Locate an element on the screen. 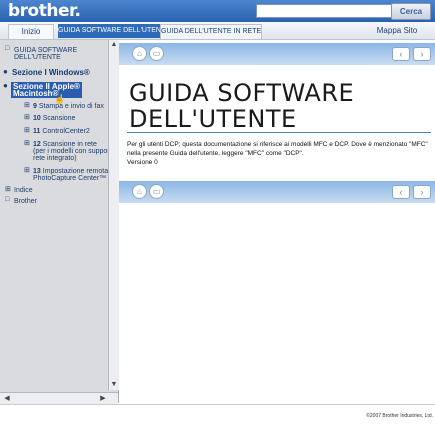 The height and width of the screenshot is (432, 435). item-number: 13 is located at coordinates (37, 171).